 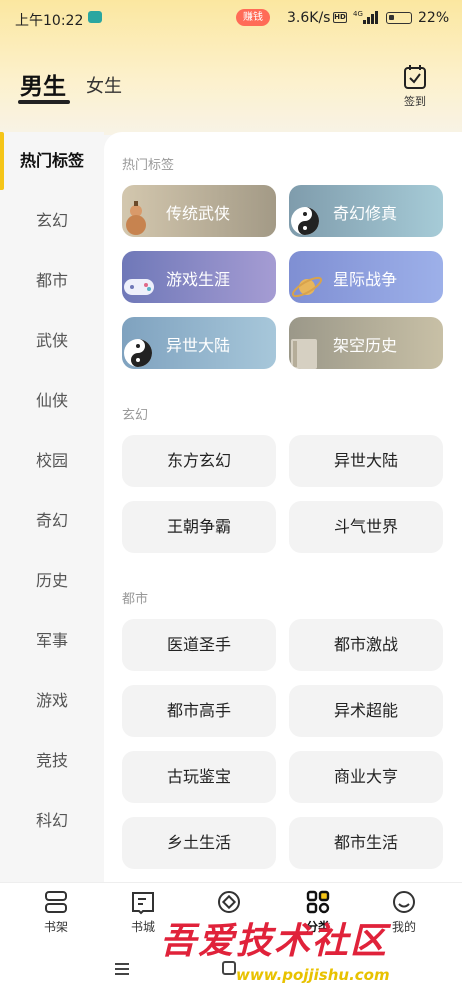 I want to click on hot-tag-3: 游戏生涯, so click(x=199, y=277).